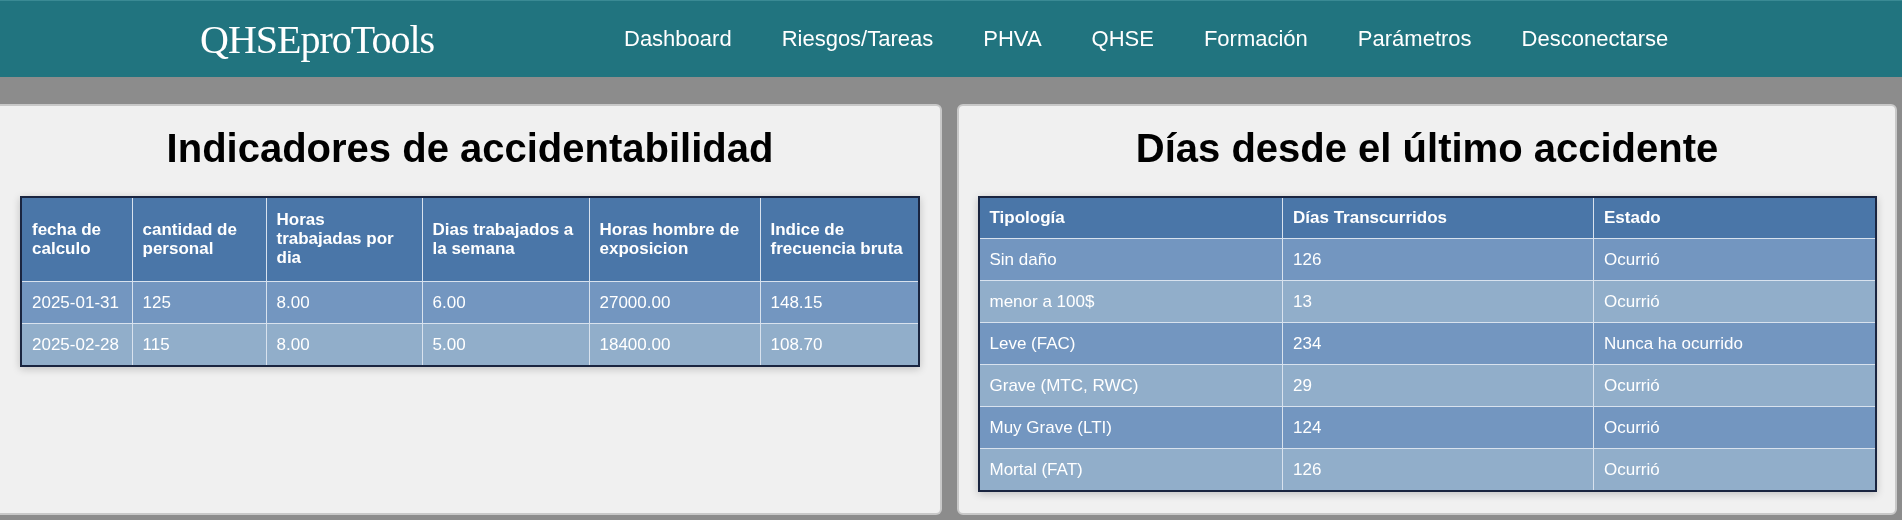  What do you see at coordinates (839, 302) in the screenshot?
I see `table-cell: 148.15` at bounding box center [839, 302].